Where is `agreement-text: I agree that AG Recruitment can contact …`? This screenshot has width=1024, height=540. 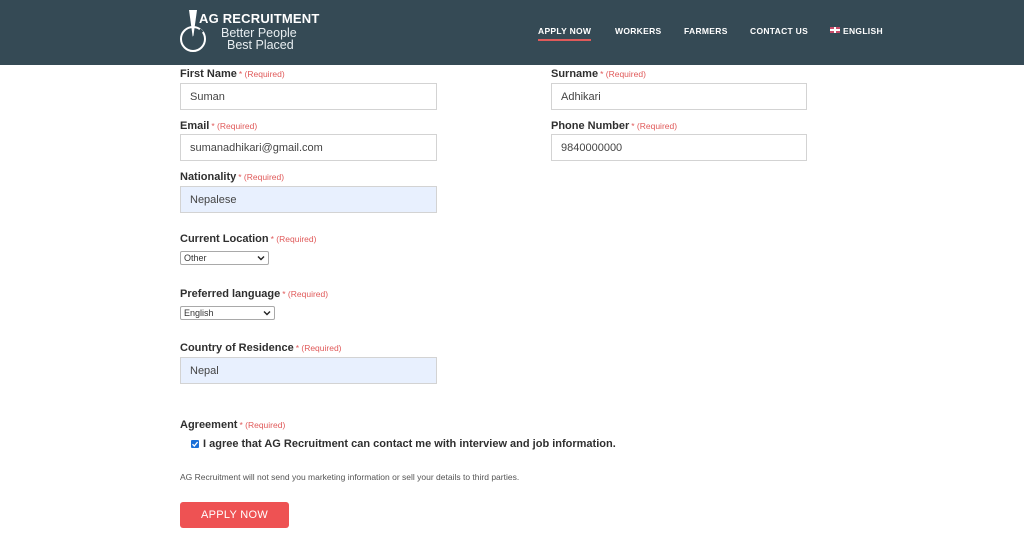
agreement-text: I agree that AG Recruitment can contact … is located at coordinates (409, 444).